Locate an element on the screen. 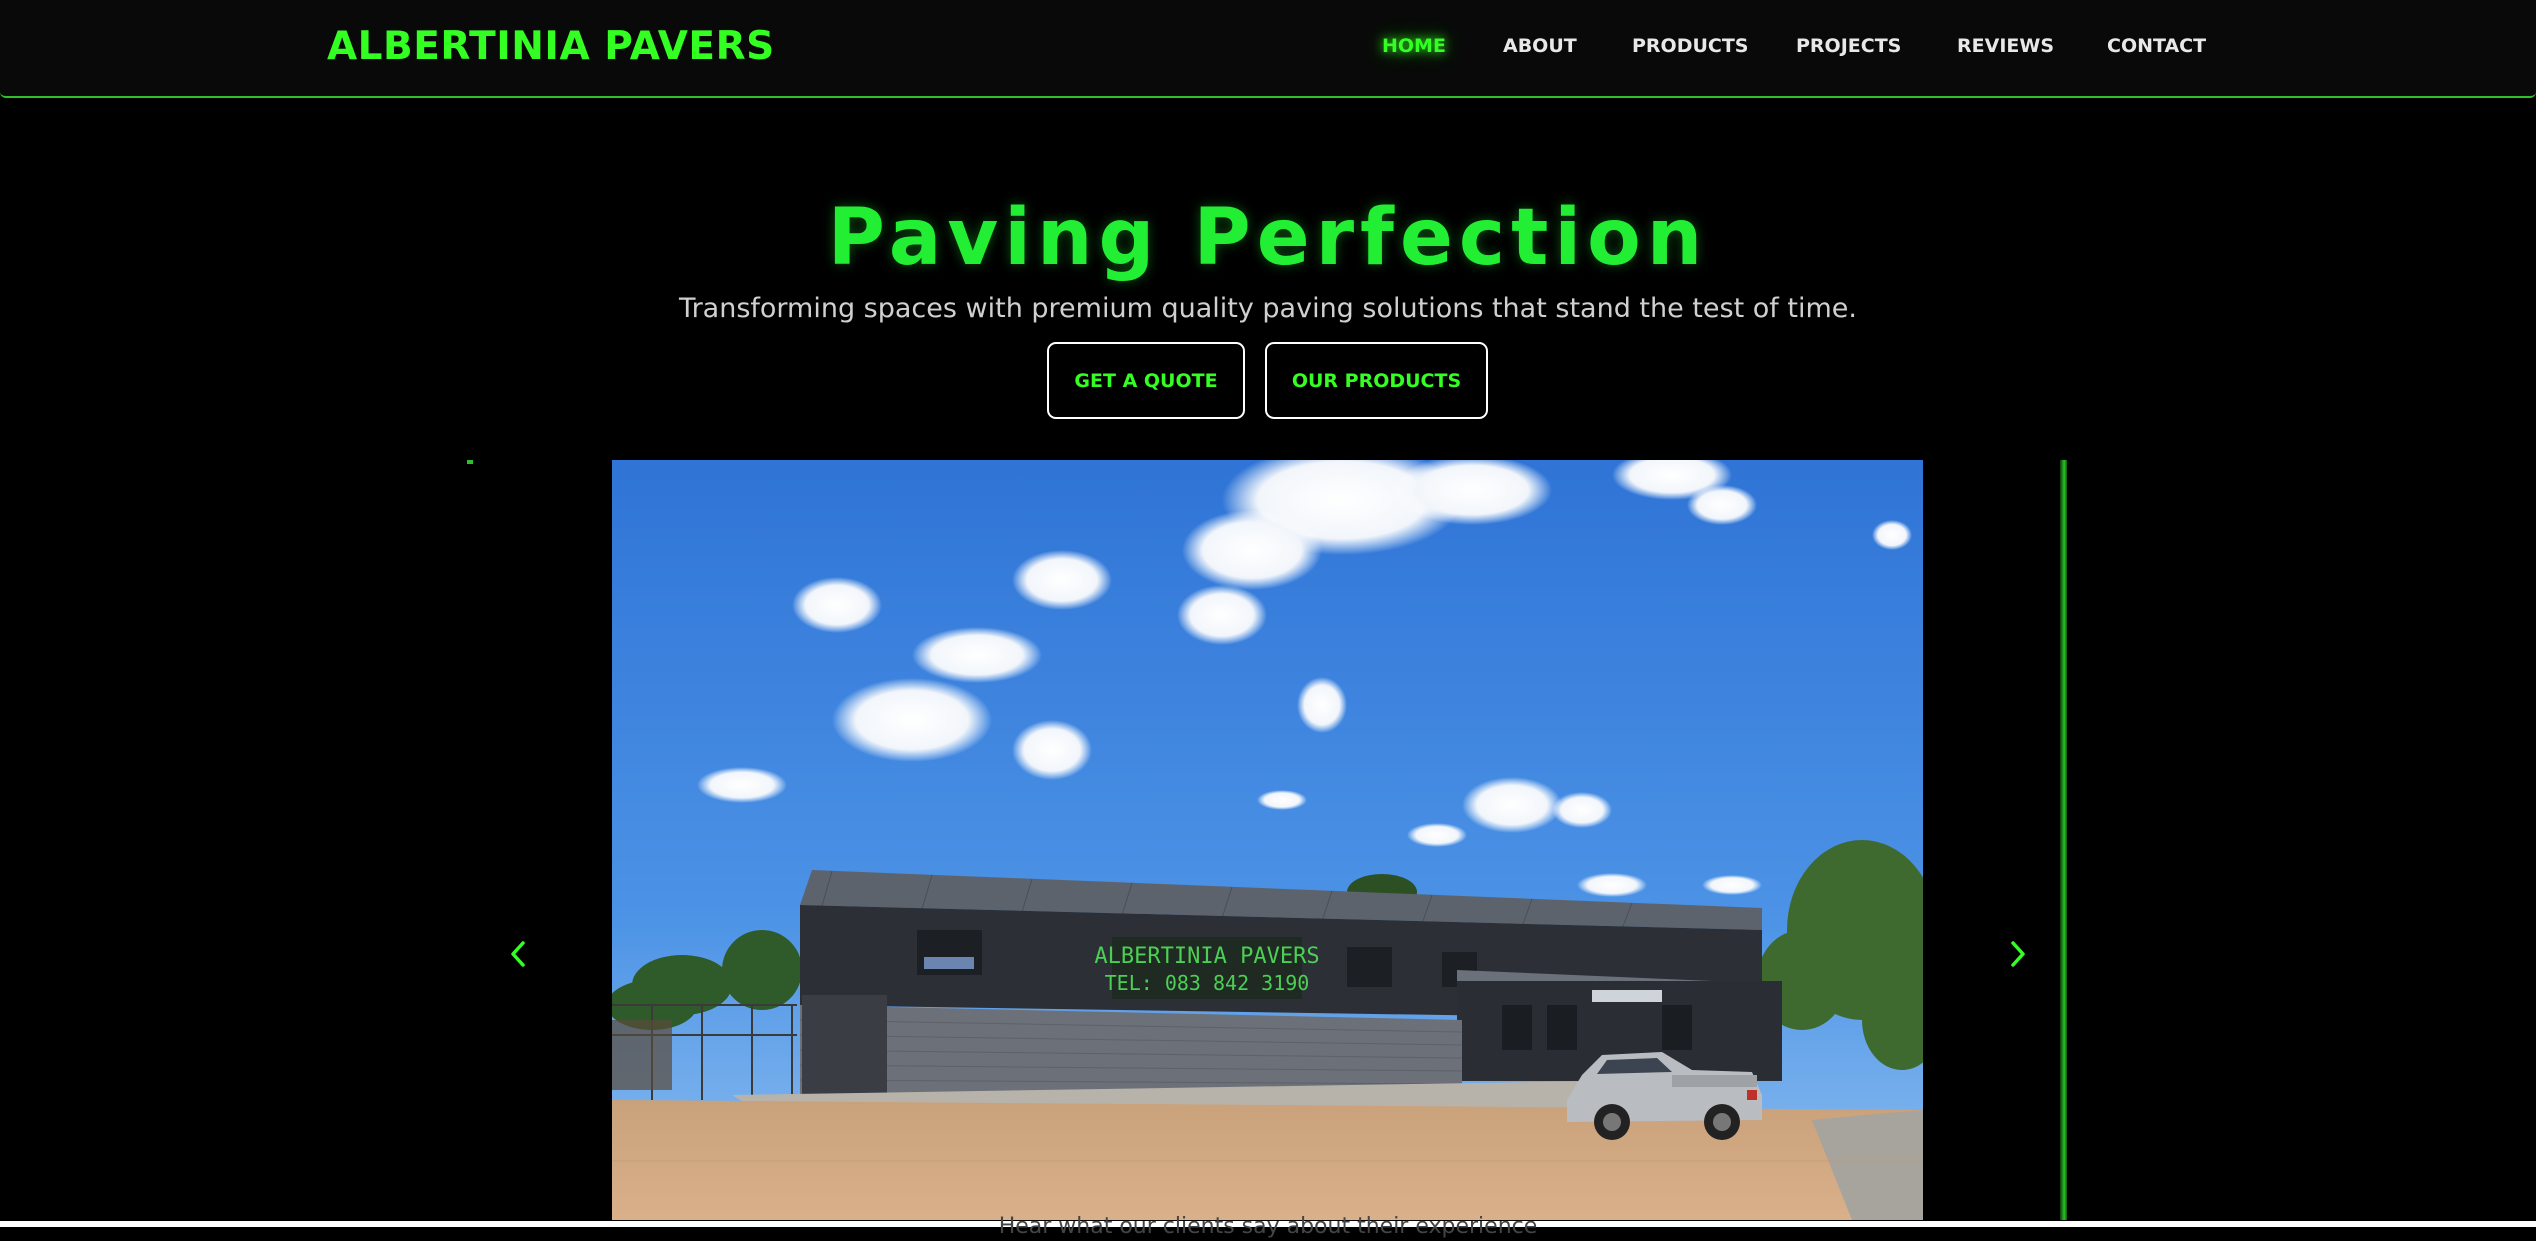  get-quote-button: GET A QUOTE is located at coordinates (1146, 380).